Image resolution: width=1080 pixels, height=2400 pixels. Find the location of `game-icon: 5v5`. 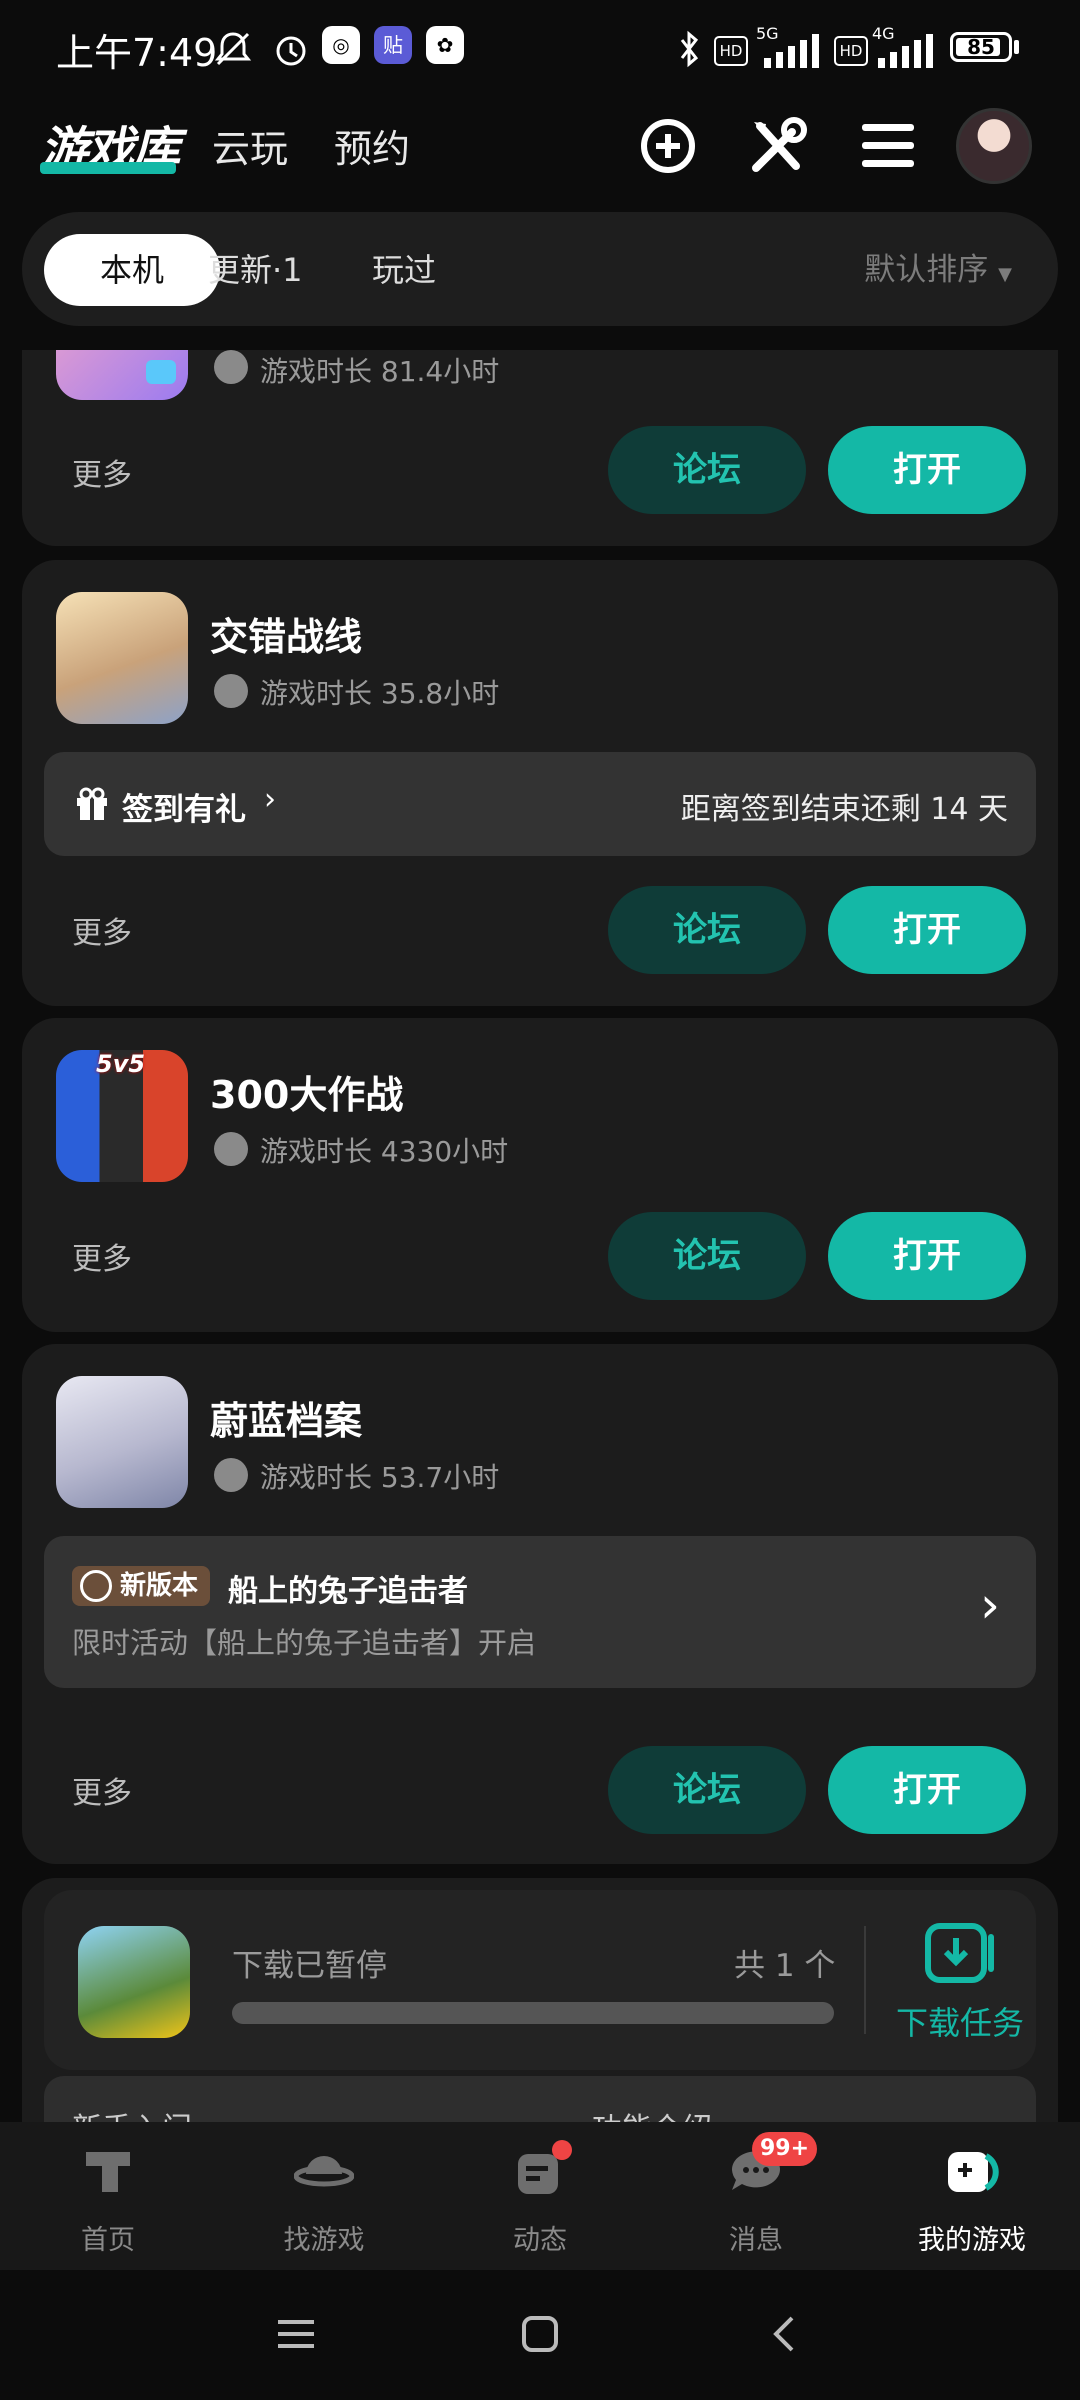

game-icon: 5v5 is located at coordinates (122, 1116).